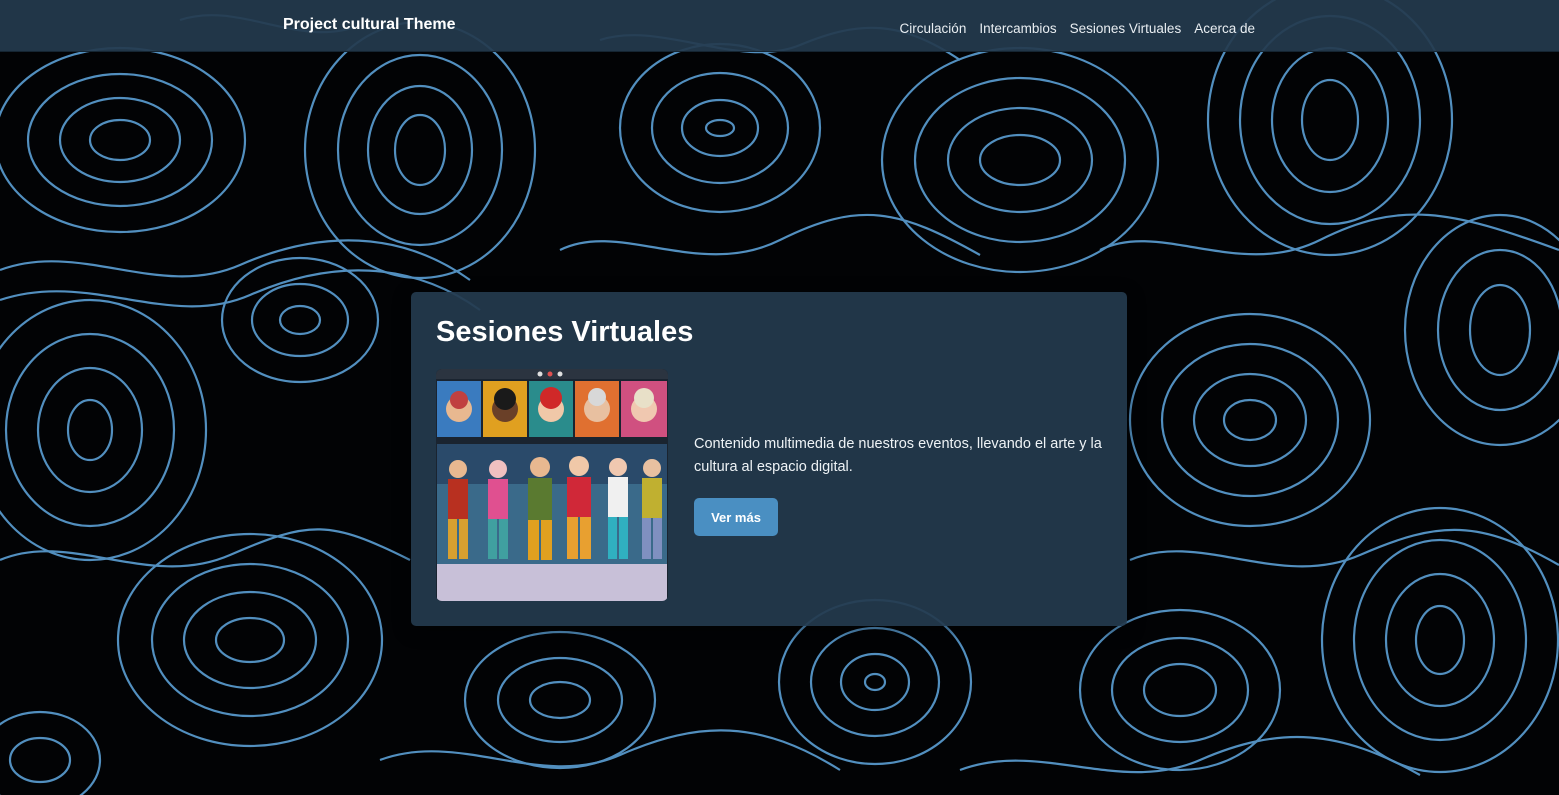  I want to click on nav-link-acerca-de: Acerca de, so click(1224, 28).